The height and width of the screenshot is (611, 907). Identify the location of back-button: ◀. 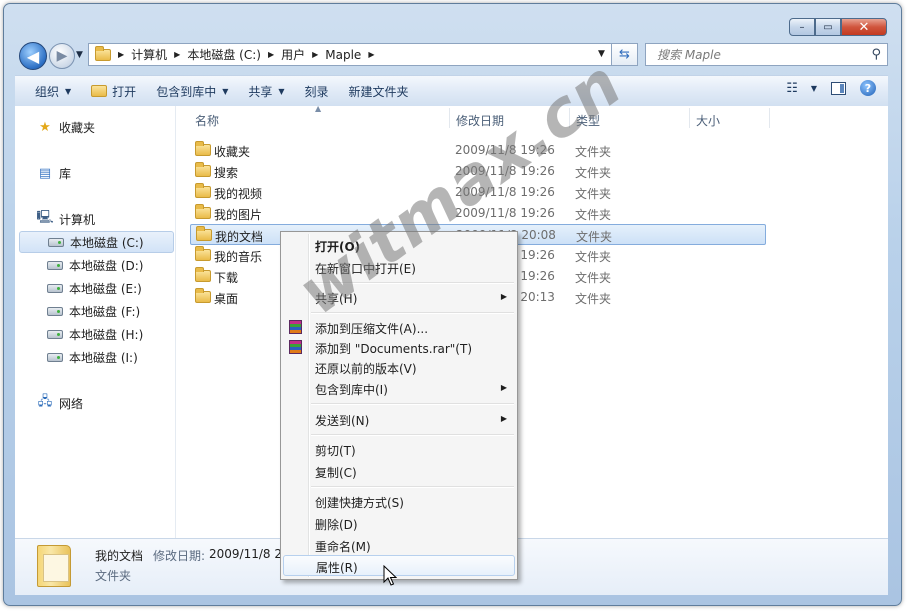
(33, 56).